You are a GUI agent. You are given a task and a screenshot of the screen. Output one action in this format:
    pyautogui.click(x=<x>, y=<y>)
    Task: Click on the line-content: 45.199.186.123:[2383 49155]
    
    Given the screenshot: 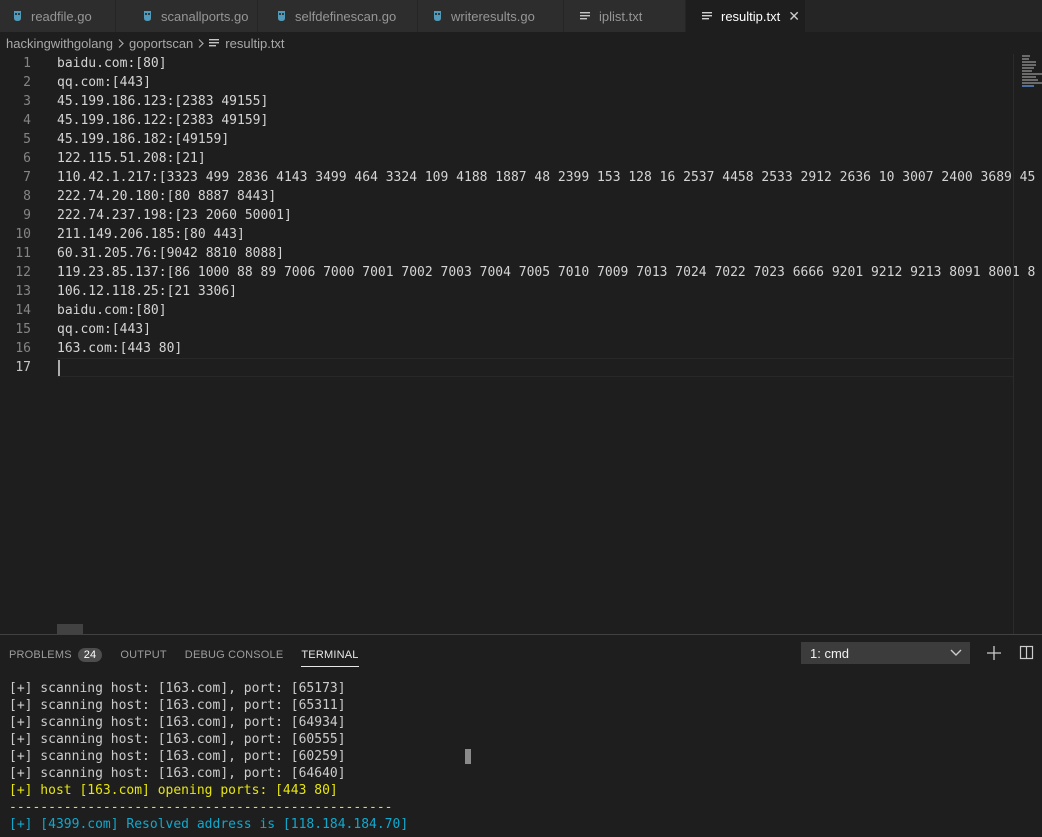 What is the action you would take?
    pyautogui.click(x=162, y=101)
    